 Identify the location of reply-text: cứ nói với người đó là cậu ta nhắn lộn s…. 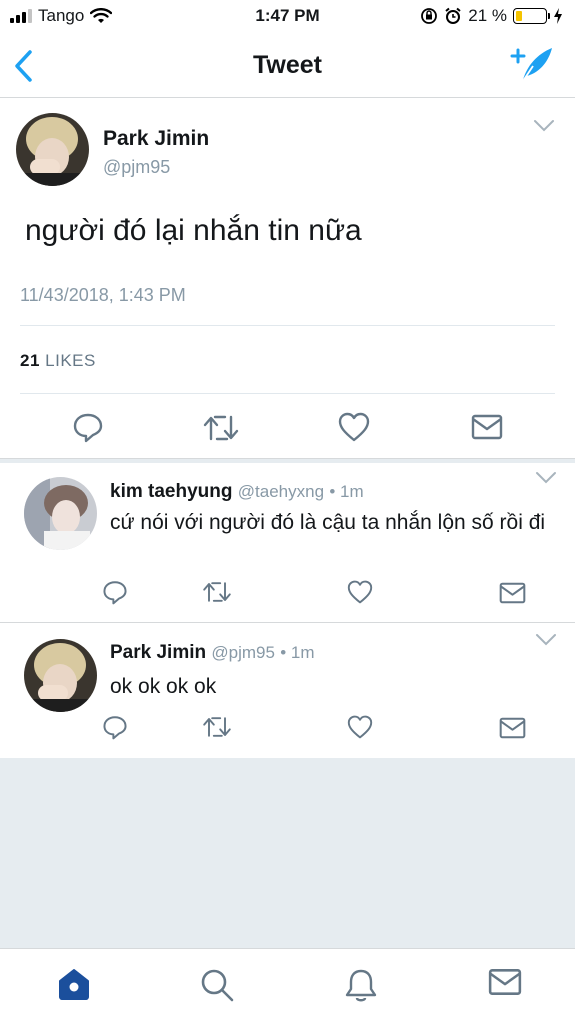
(328, 522).